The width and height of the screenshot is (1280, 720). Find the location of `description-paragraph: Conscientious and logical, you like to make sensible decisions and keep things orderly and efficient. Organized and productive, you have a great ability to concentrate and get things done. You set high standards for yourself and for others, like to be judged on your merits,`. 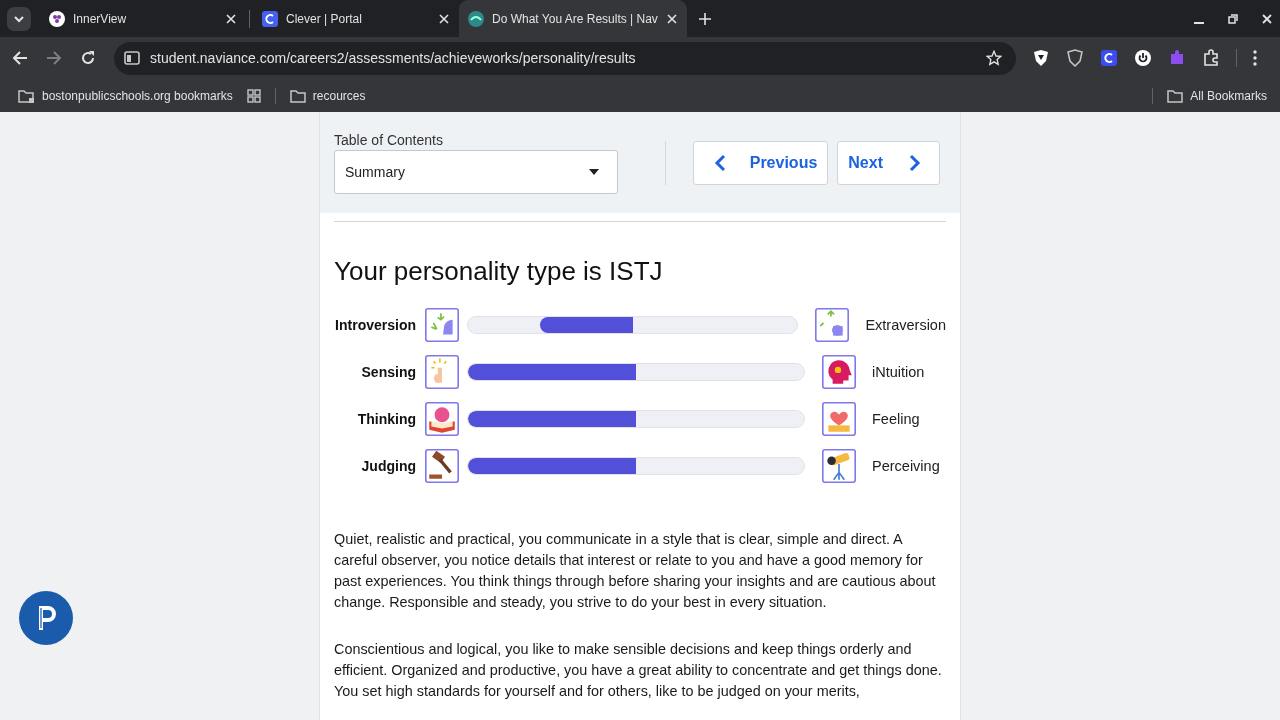

description-paragraph: Conscientious and logical, you like to make sensible decisions and keep things orderly and efficient. Organized and productive, you have a great ability to concentrate and get things done. You set high standards for yourself and for others, like to be judged on your merits, is located at coordinates (638, 670).